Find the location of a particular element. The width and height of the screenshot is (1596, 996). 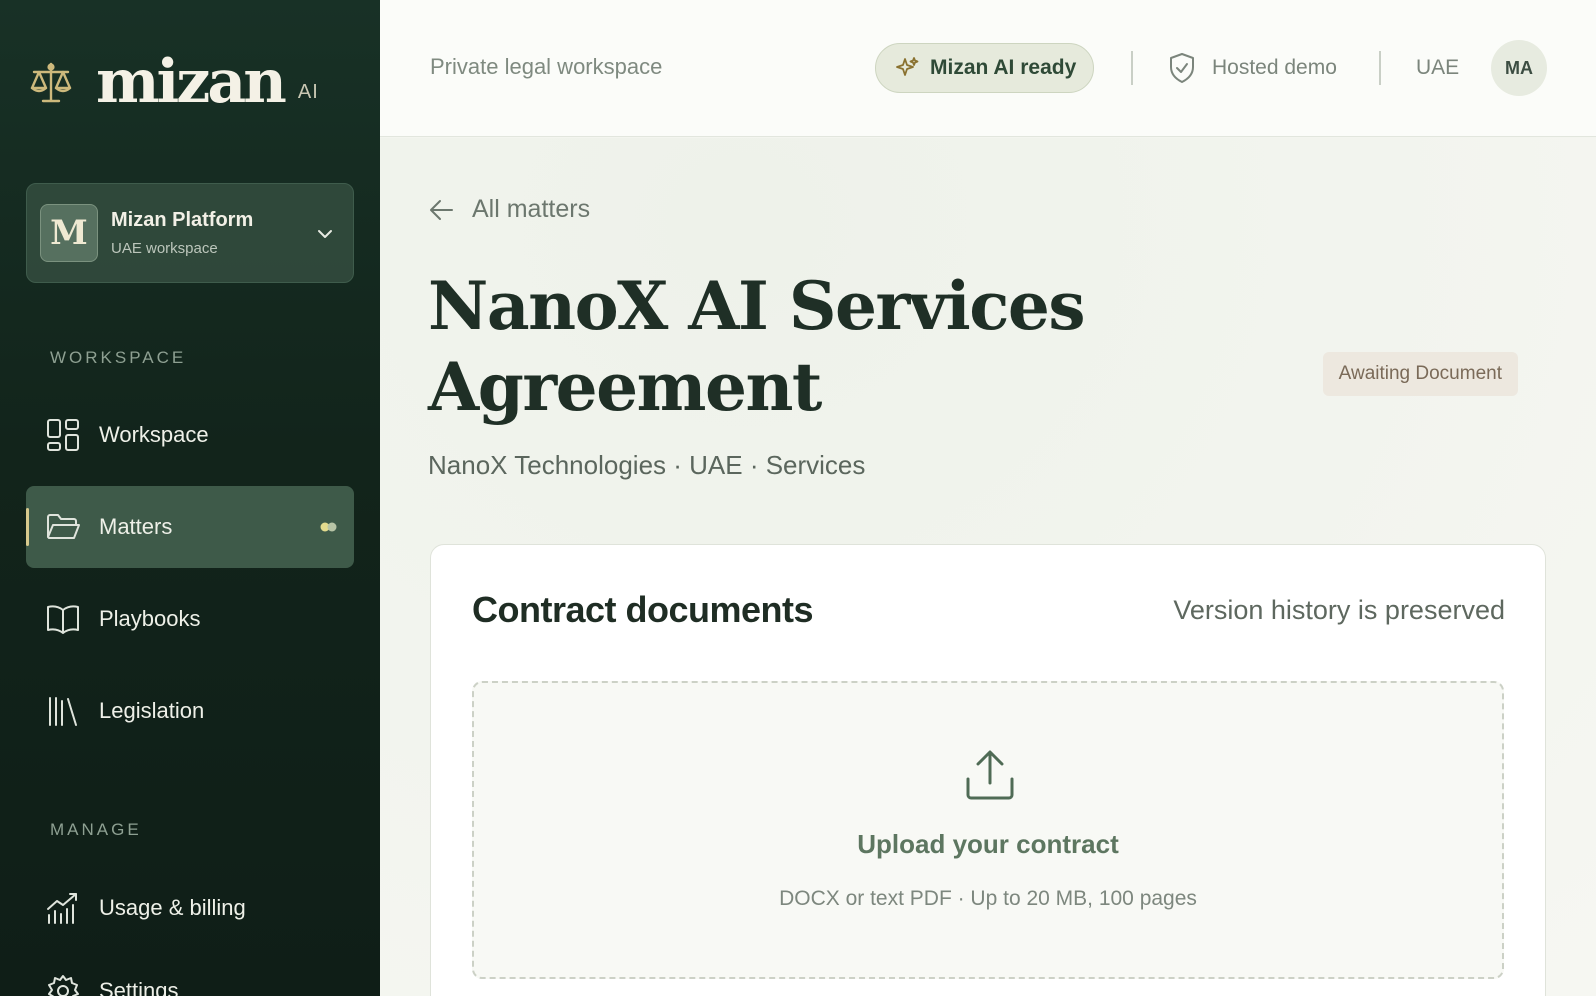

folder-icon is located at coordinates (63, 526).